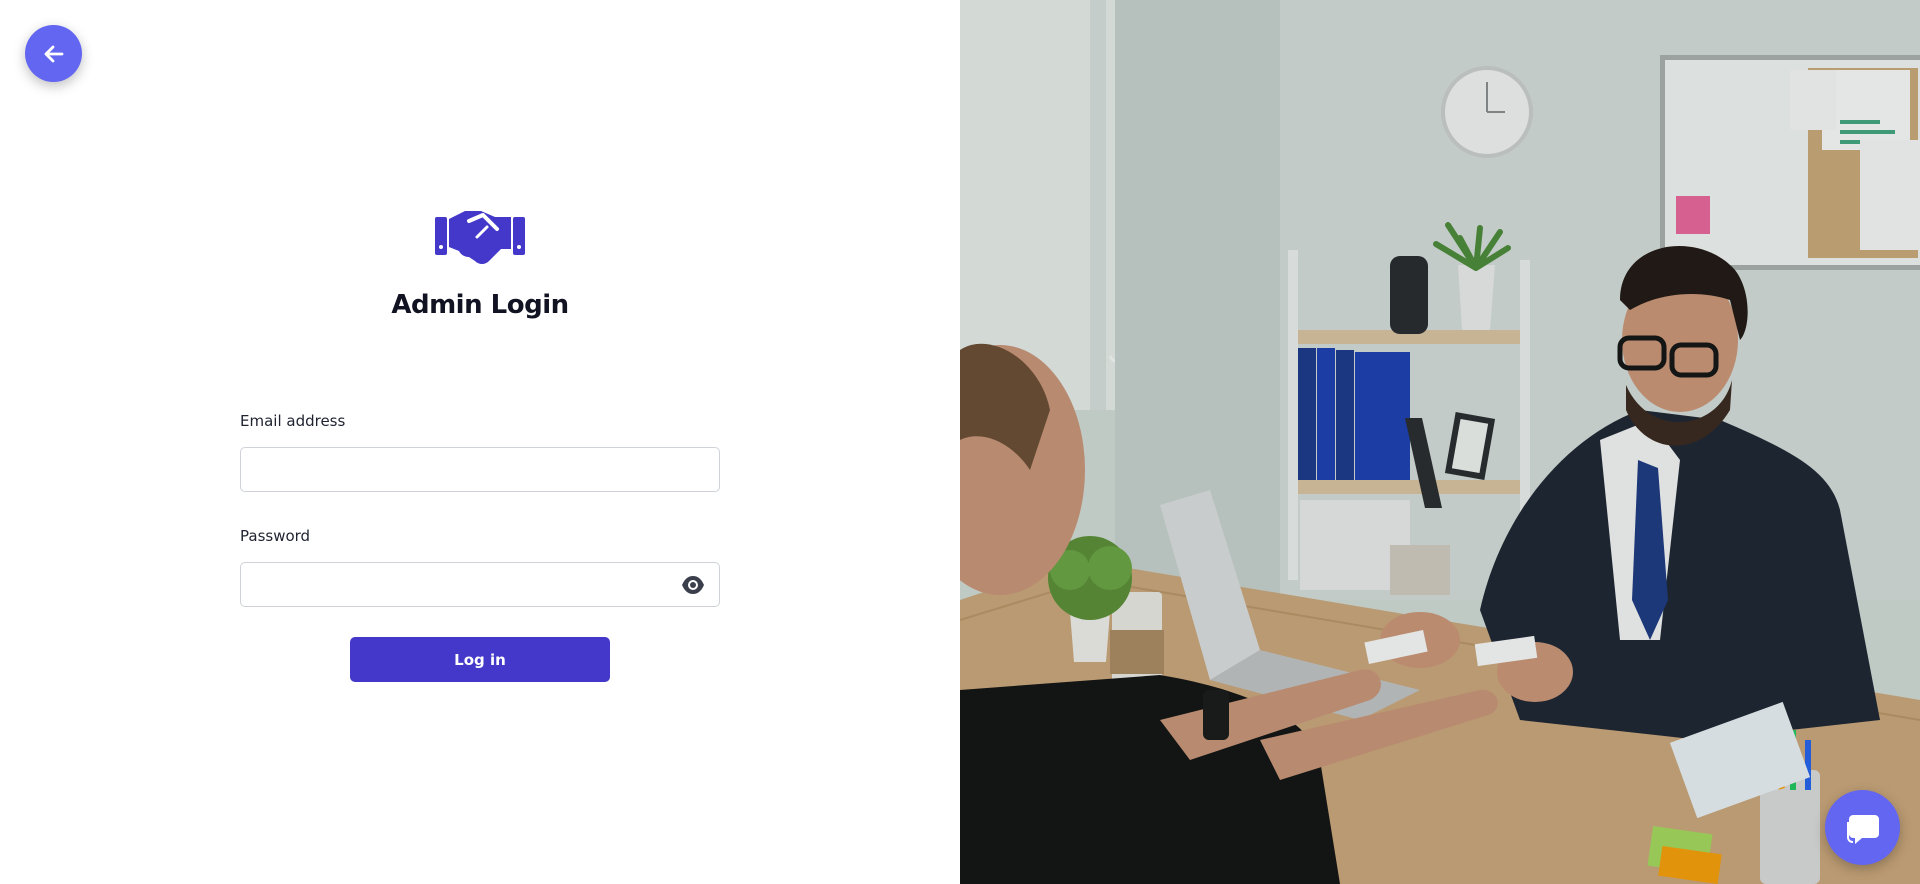  What do you see at coordinates (480, 659) in the screenshot?
I see `login-button: Log in` at bounding box center [480, 659].